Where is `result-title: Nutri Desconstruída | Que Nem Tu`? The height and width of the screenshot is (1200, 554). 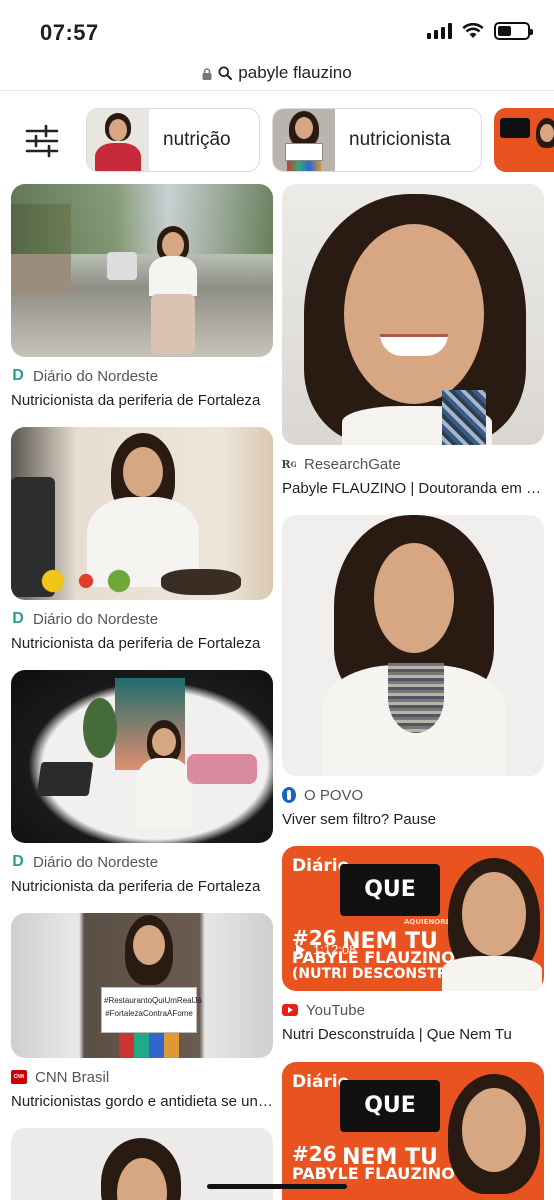
result-title: Nutri Desconstruída | Que Nem Tu is located at coordinates (413, 1034).